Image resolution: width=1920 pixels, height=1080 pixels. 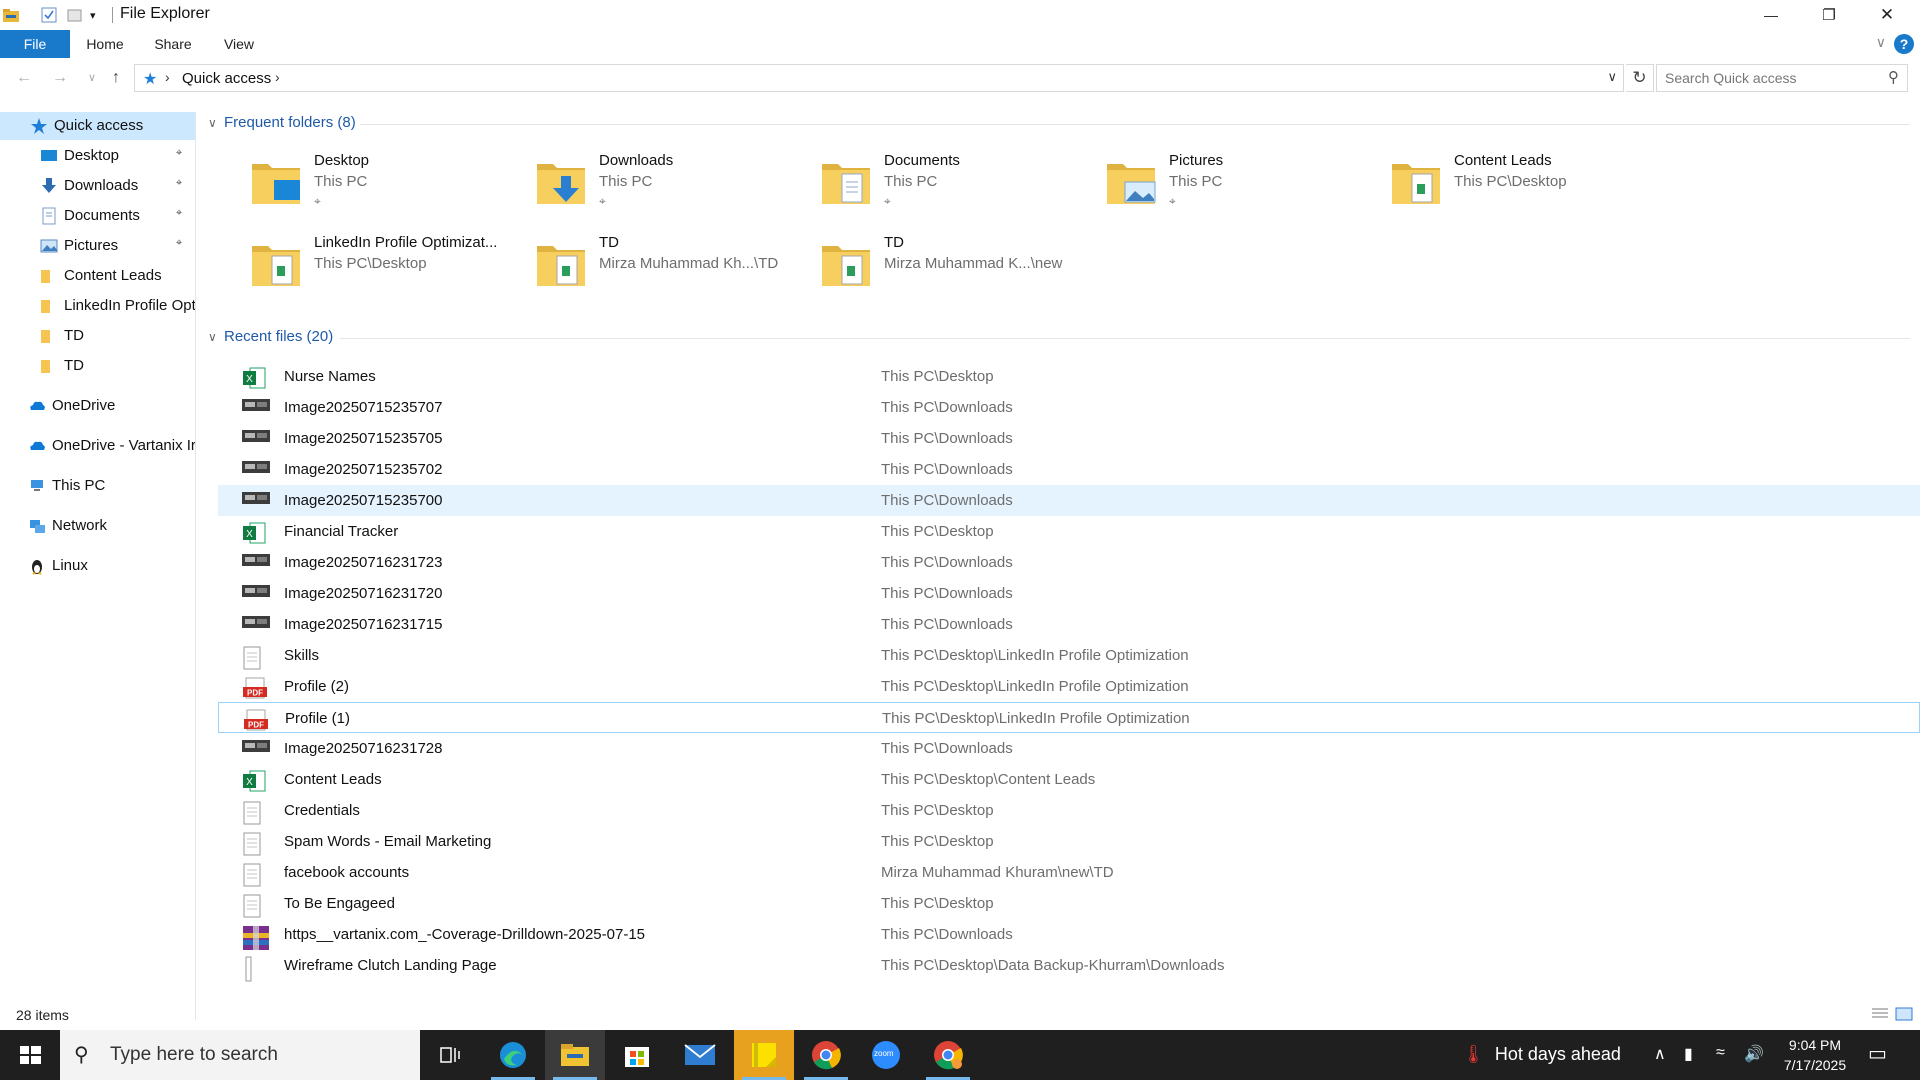 What do you see at coordinates (937, 376) in the screenshot?
I see `file-location: This PC\Desktop` at bounding box center [937, 376].